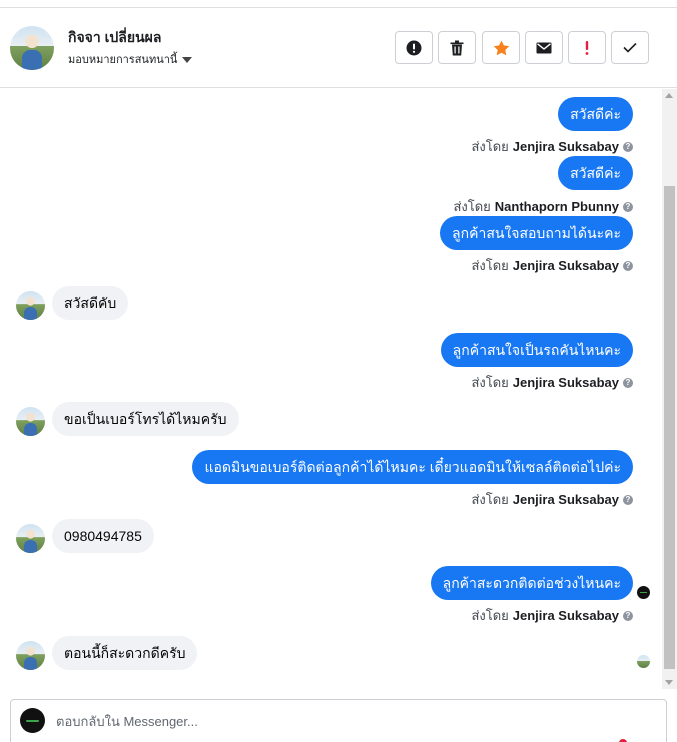  I want to click on incoming-message: ขอเป็นเบอร์โทรได้ไหมครับ, so click(145, 419).